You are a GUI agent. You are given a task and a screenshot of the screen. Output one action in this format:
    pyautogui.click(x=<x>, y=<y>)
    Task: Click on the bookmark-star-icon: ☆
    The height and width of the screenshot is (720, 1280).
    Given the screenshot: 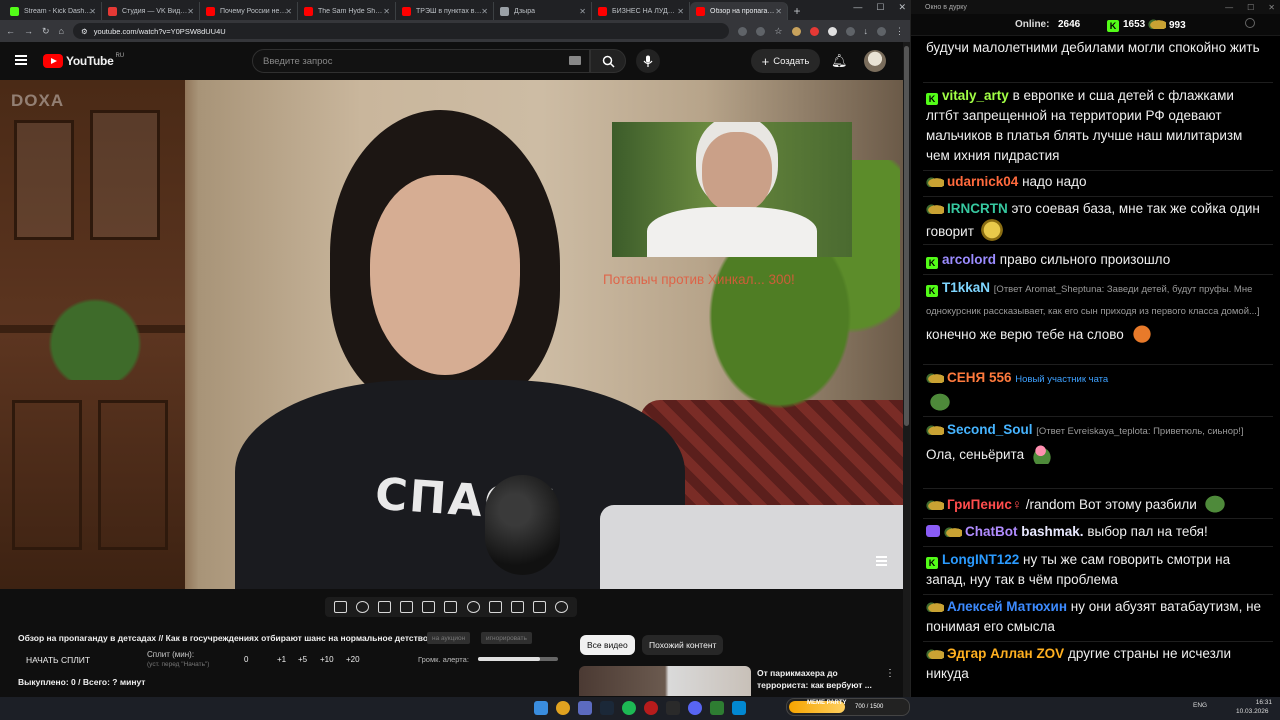 What is the action you would take?
    pyautogui.click(x=778, y=31)
    